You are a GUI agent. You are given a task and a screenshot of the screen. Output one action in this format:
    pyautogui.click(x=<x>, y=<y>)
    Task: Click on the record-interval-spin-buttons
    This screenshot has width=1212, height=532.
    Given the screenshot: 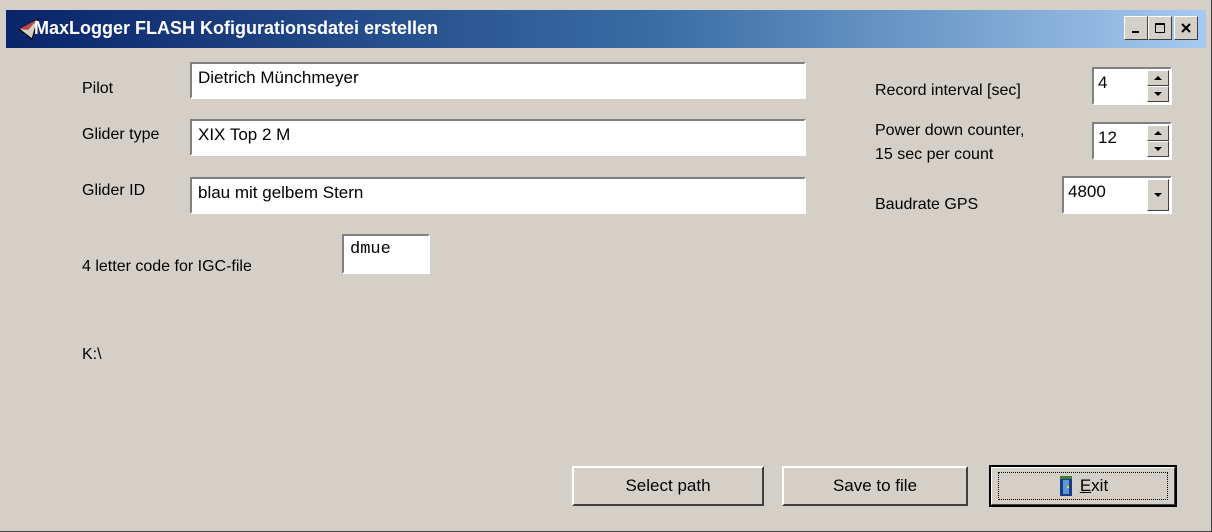 What is the action you would take?
    pyautogui.click(x=1158, y=86)
    